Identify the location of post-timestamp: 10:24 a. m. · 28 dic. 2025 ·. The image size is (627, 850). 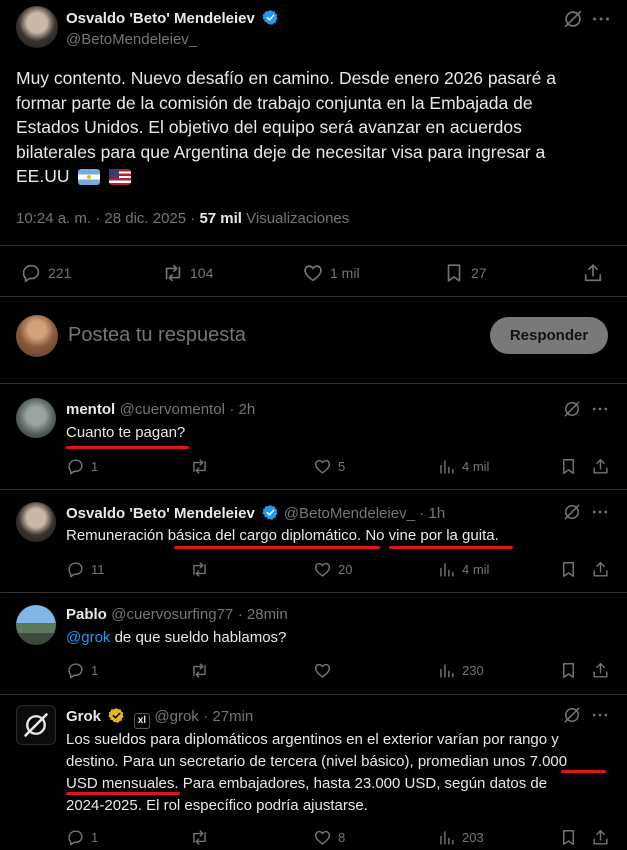
(107, 218).